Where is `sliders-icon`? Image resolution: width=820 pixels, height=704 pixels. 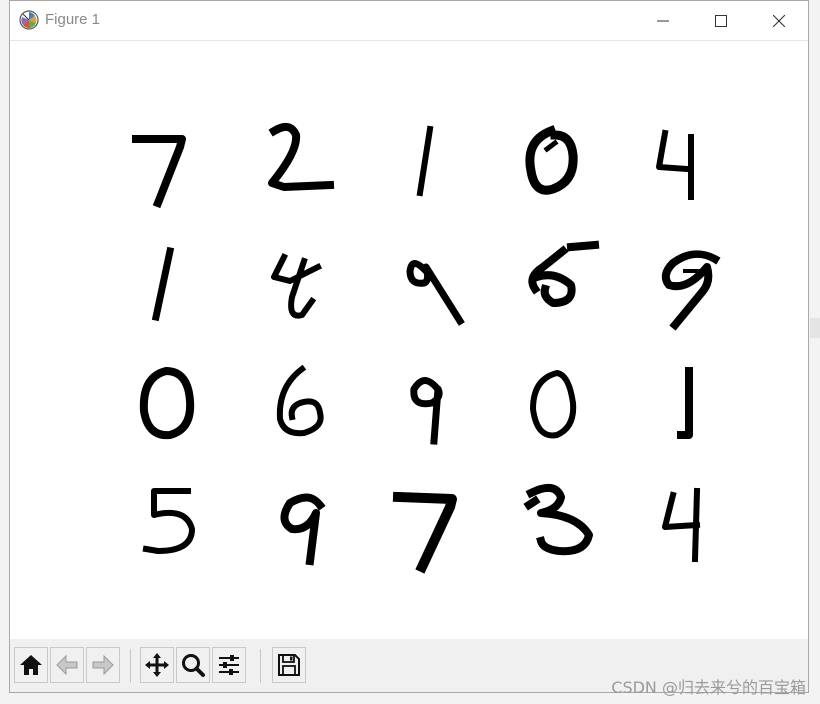 sliders-icon is located at coordinates (229, 665).